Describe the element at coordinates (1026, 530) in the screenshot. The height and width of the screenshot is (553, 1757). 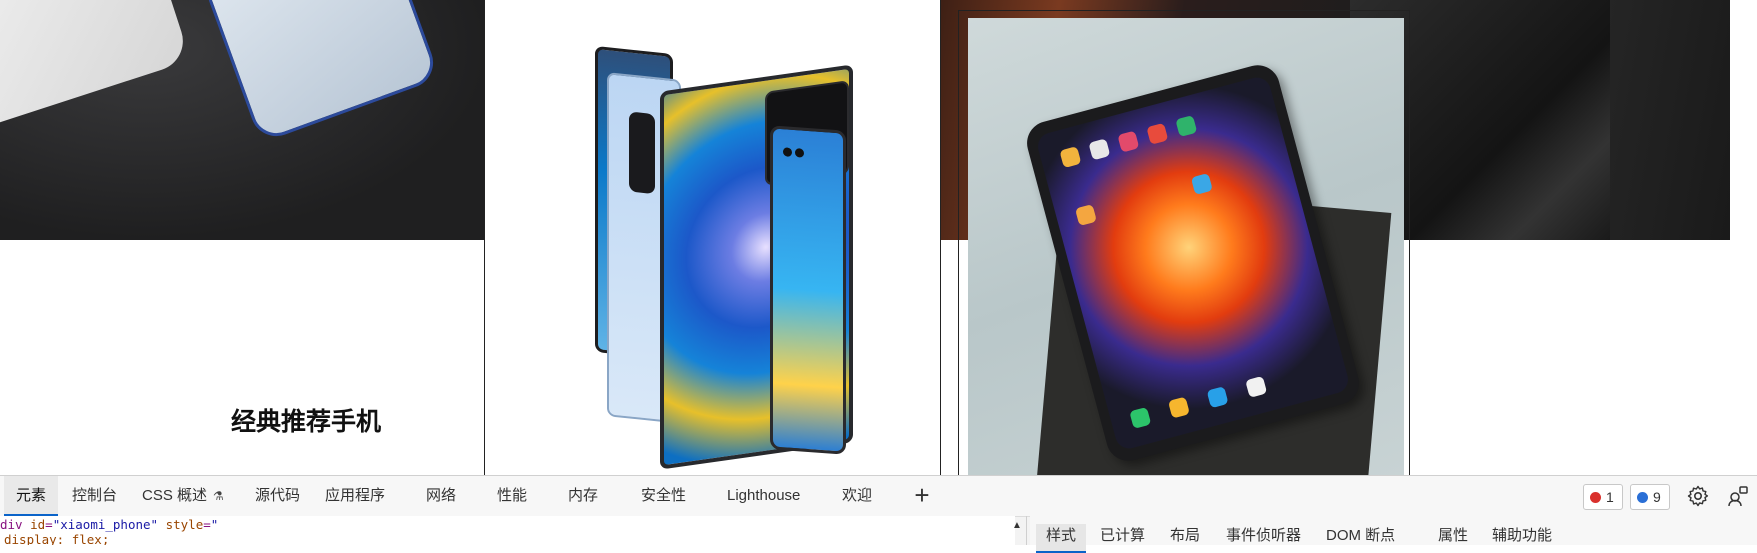
I see `pane-divider` at that location.